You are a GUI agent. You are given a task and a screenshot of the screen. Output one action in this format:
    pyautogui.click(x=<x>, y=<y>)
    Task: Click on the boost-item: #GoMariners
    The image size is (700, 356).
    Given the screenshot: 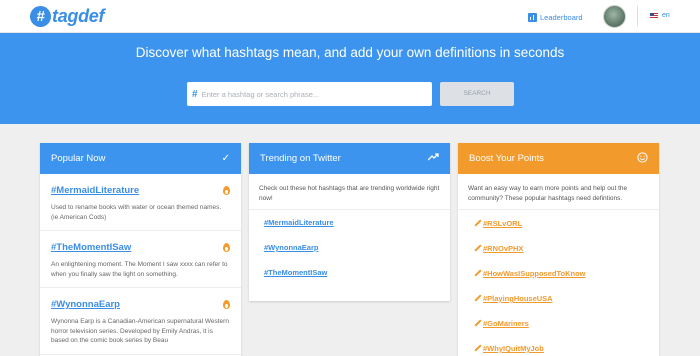 What is the action you would take?
    pyautogui.click(x=558, y=323)
    